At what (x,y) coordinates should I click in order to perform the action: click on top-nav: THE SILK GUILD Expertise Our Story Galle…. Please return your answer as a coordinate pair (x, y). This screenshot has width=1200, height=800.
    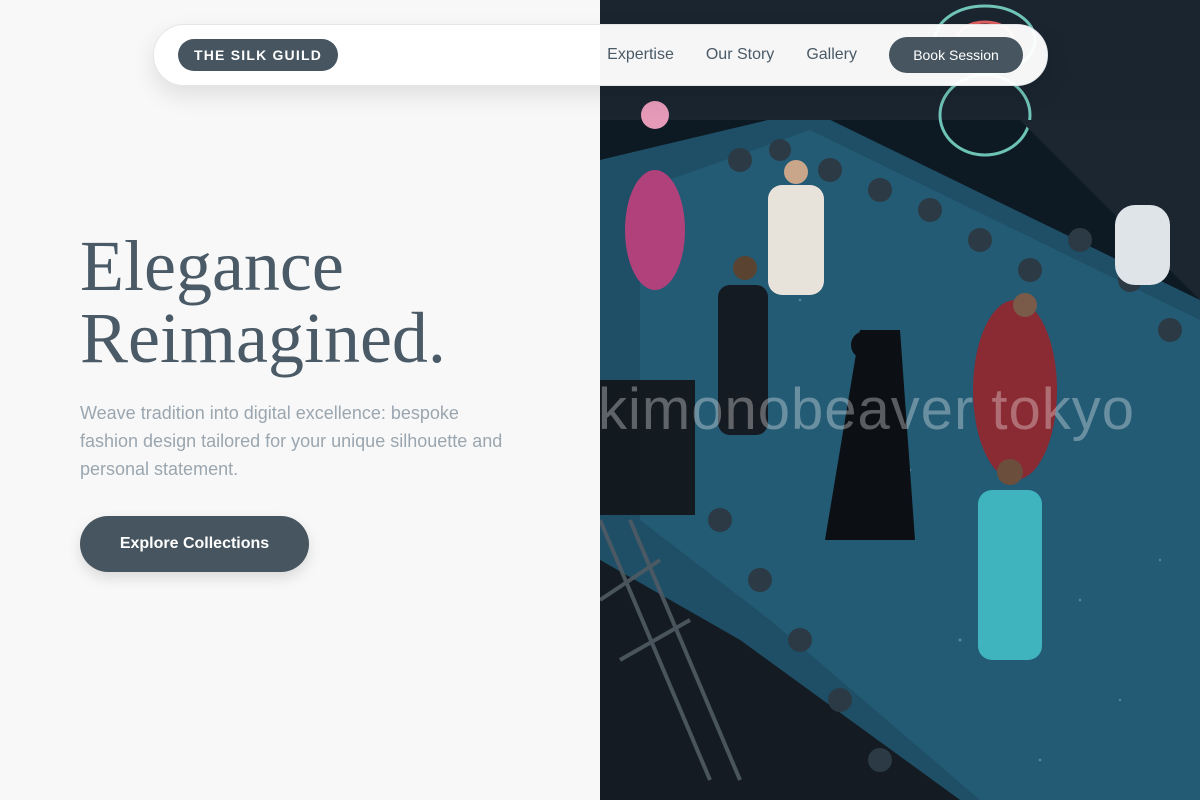
    Looking at the image, I should click on (600, 55).